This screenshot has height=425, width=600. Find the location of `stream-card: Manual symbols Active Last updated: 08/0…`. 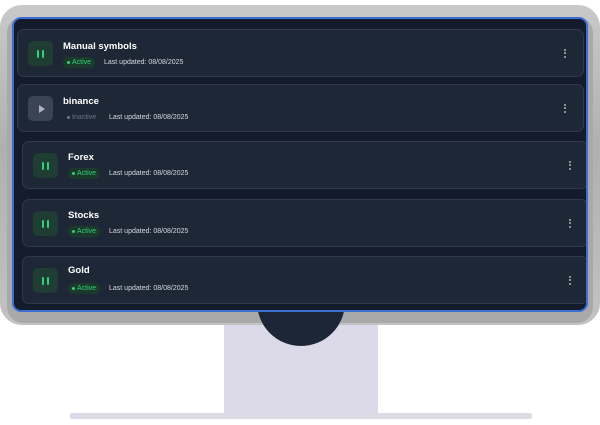

stream-card: Manual symbols Active Last updated: 08/0… is located at coordinates (300, 53).